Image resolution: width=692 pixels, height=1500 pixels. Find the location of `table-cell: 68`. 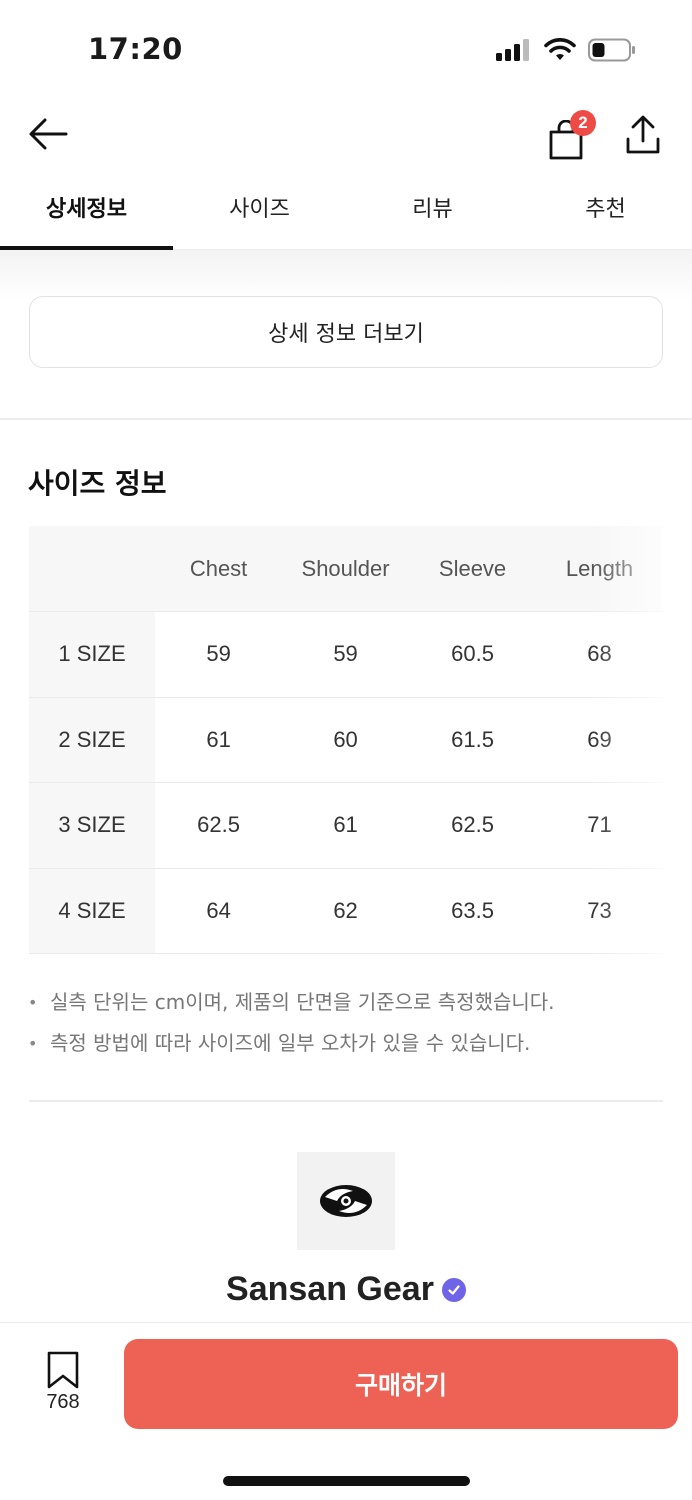

table-cell: 68 is located at coordinates (599, 654).